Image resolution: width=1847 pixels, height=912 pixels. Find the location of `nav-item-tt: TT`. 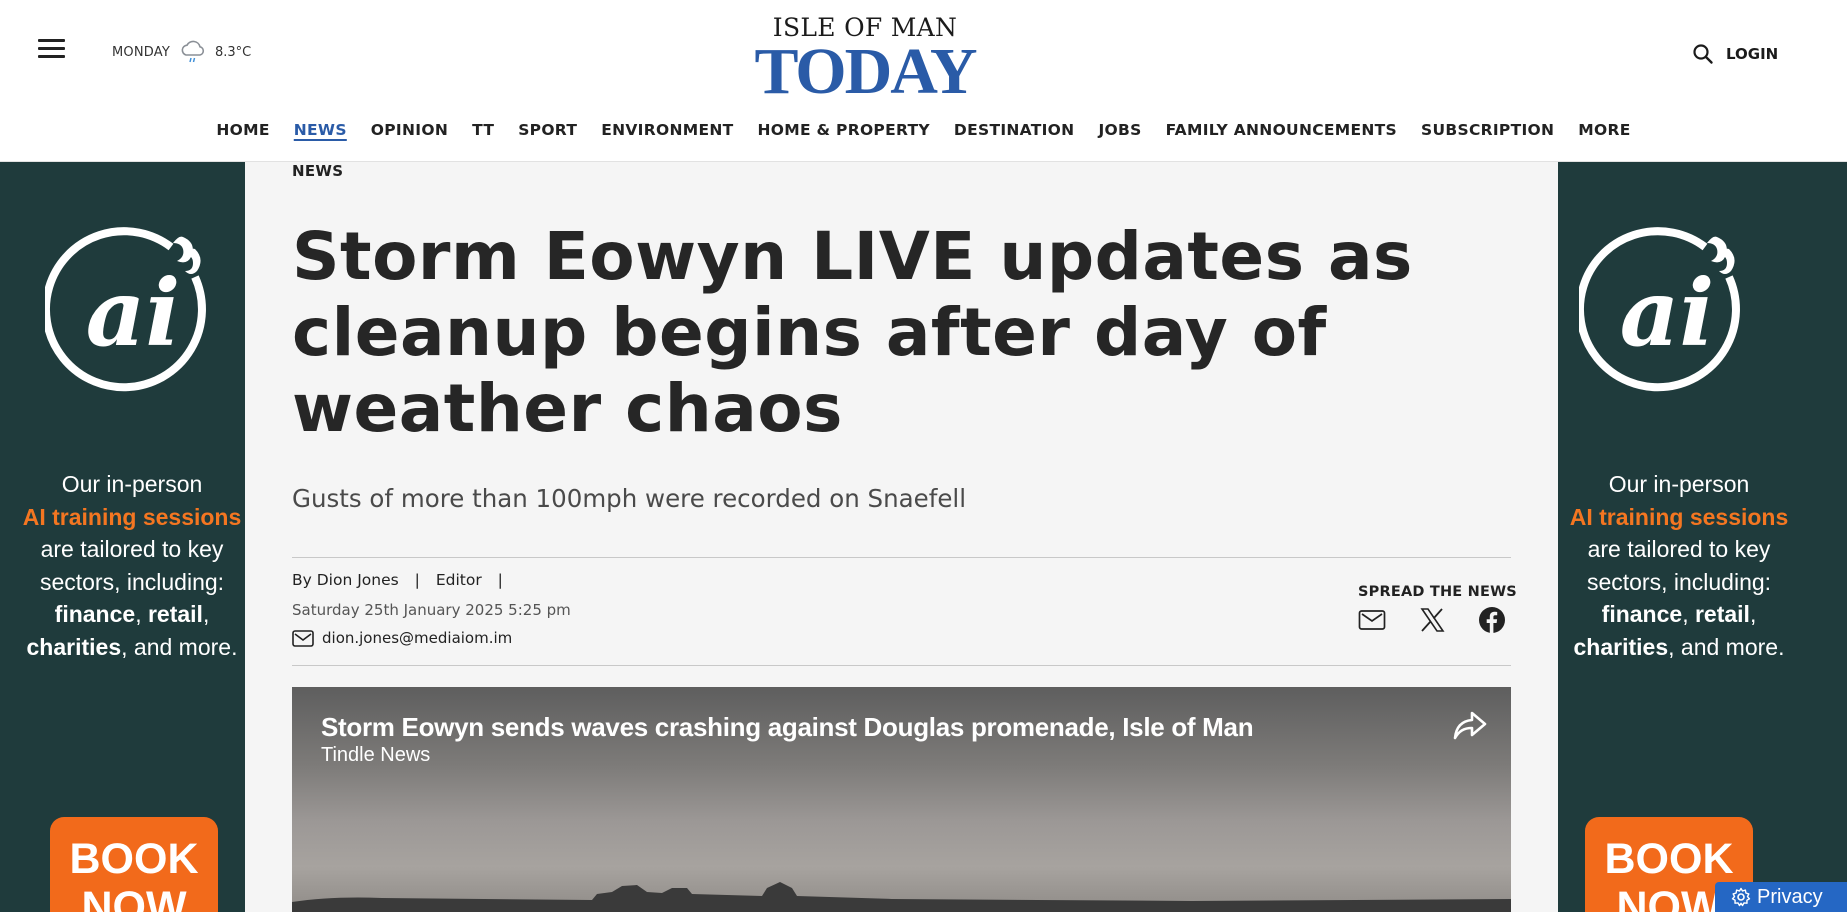

nav-item-tt: TT is located at coordinates (483, 130).